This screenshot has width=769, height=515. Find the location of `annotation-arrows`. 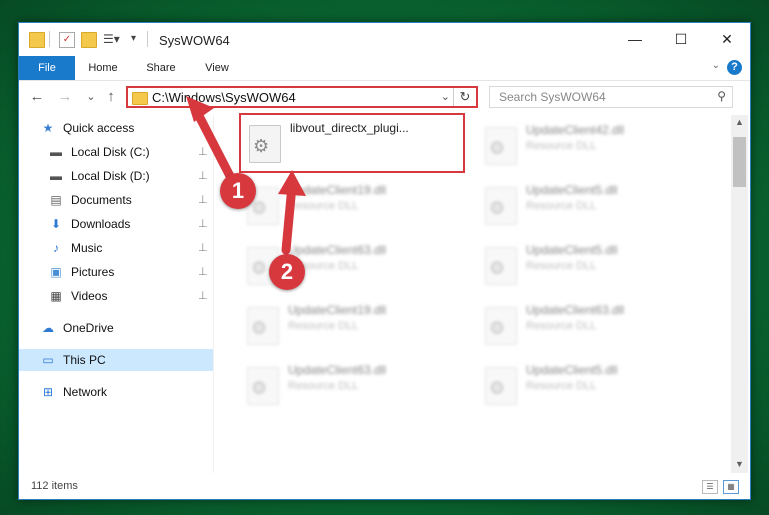

annotation-arrows is located at coordinates (246, 175).